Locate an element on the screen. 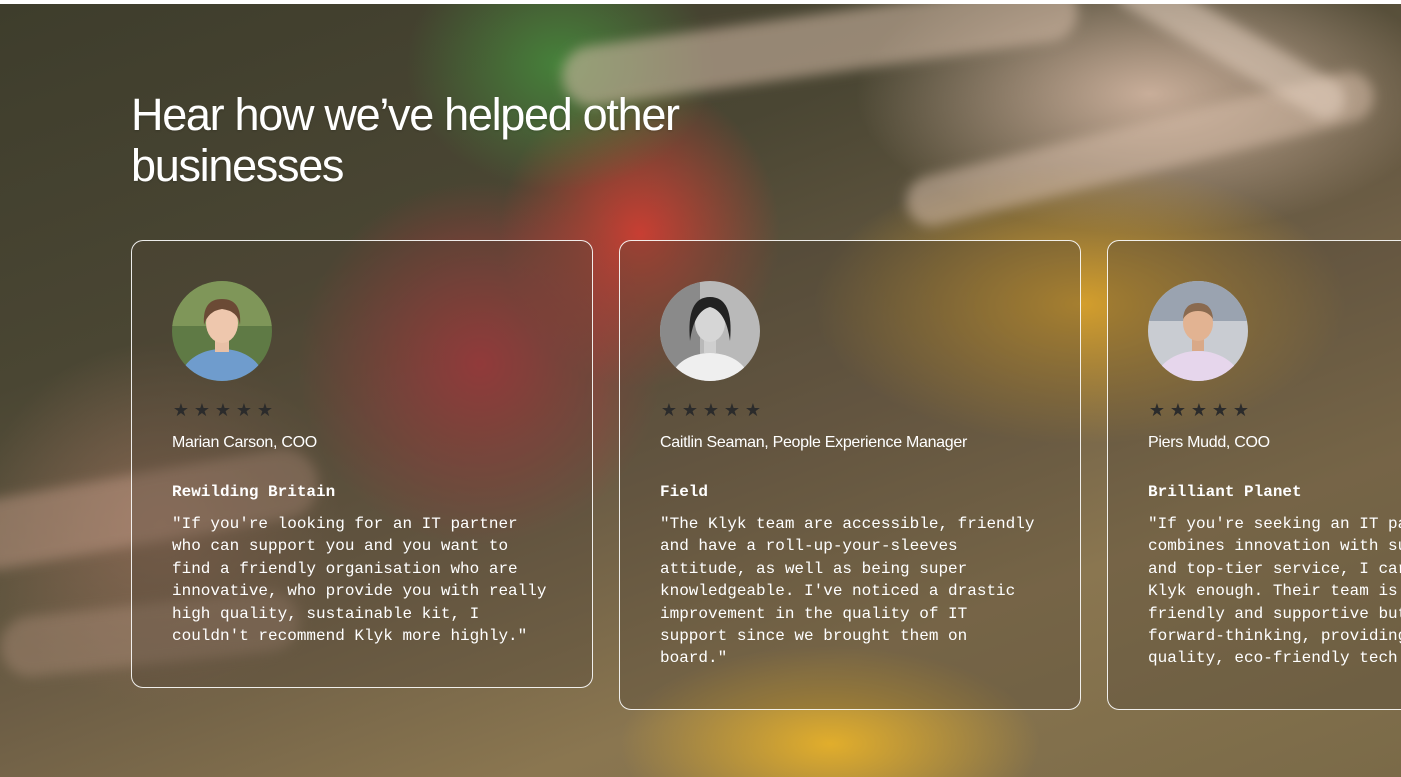 The width and height of the screenshot is (1401, 777). reviewer-name: Piers Mudd, COO is located at coordinates (1209, 442).